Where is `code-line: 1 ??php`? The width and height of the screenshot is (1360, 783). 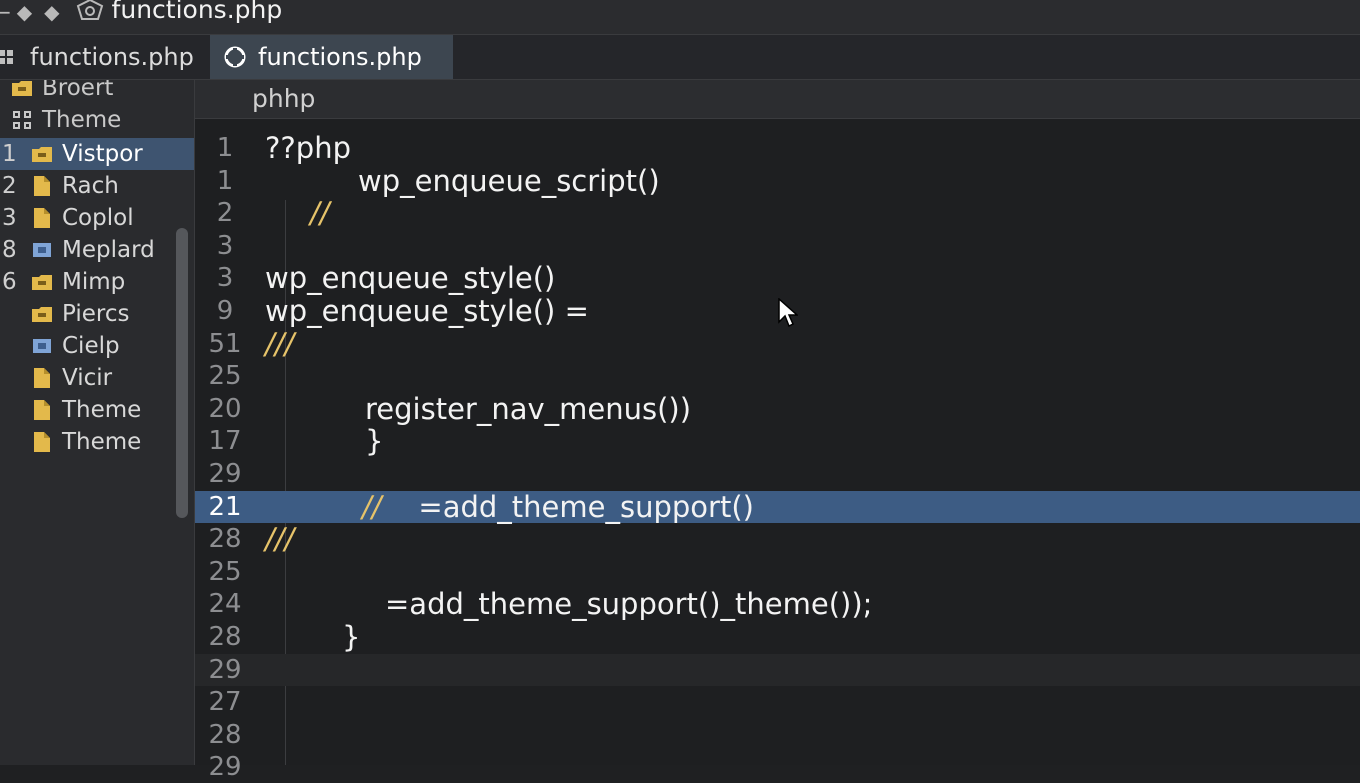
code-line: 1 ??php is located at coordinates (777, 148).